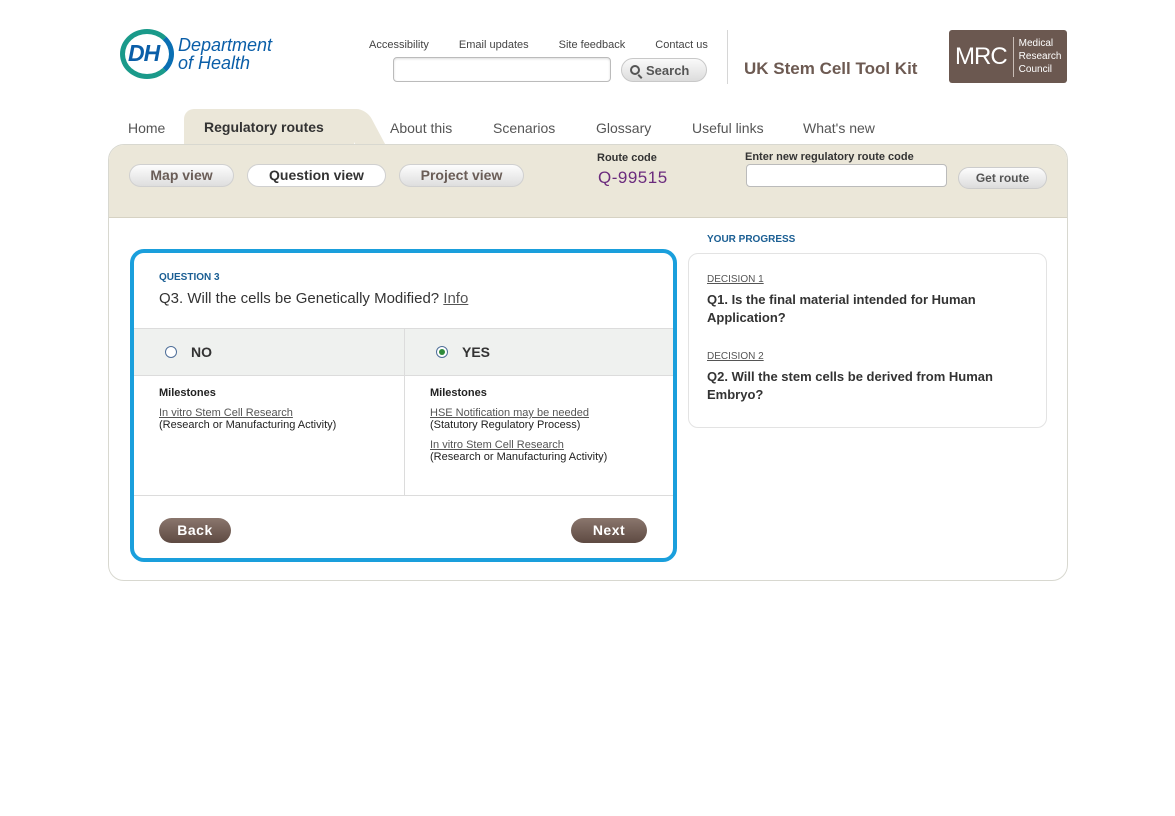  Describe the element at coordinates (623, 128) in the screenshot. I see `tab-glossary: Glossary` at that location.